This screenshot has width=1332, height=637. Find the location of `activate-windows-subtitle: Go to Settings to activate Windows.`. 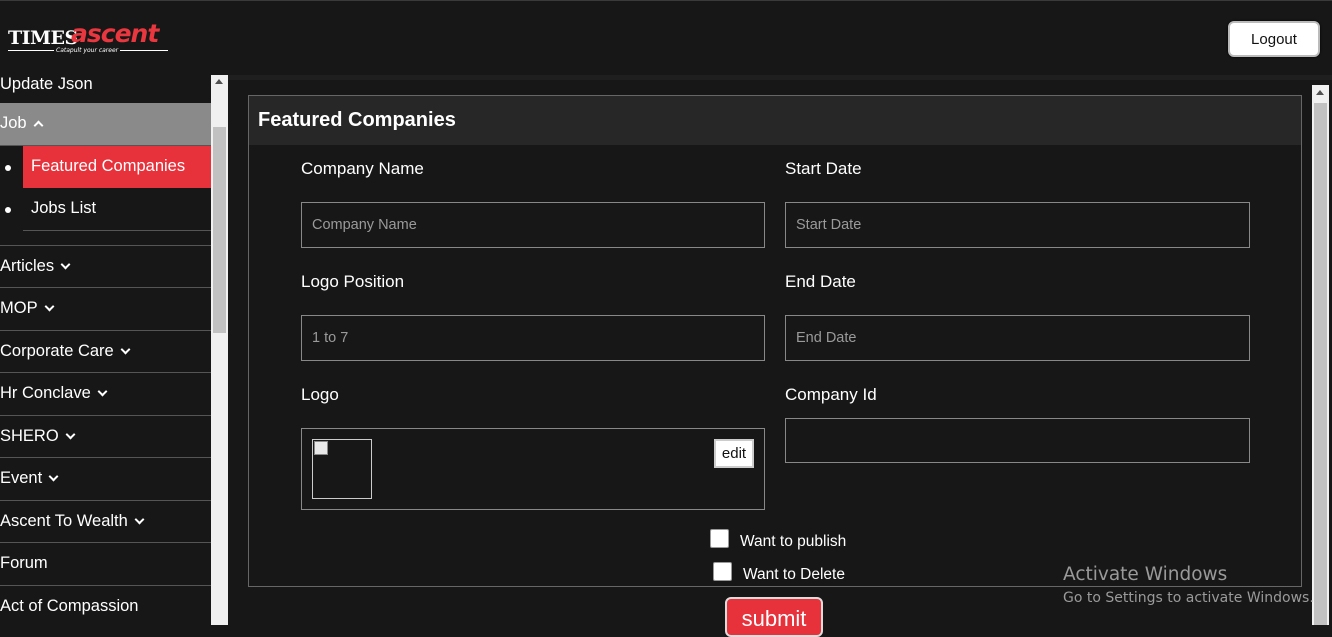

activate-windows-subtitle: Go to Settings to activate Windows. is located at coordinates (1188, 598).